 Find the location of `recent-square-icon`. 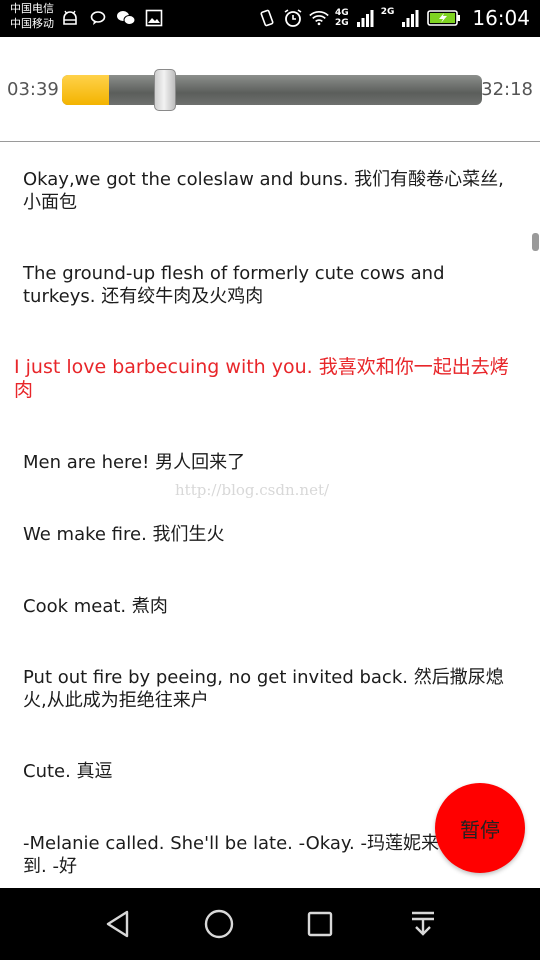

recent-square-icon is located at coordinates (320, 924).